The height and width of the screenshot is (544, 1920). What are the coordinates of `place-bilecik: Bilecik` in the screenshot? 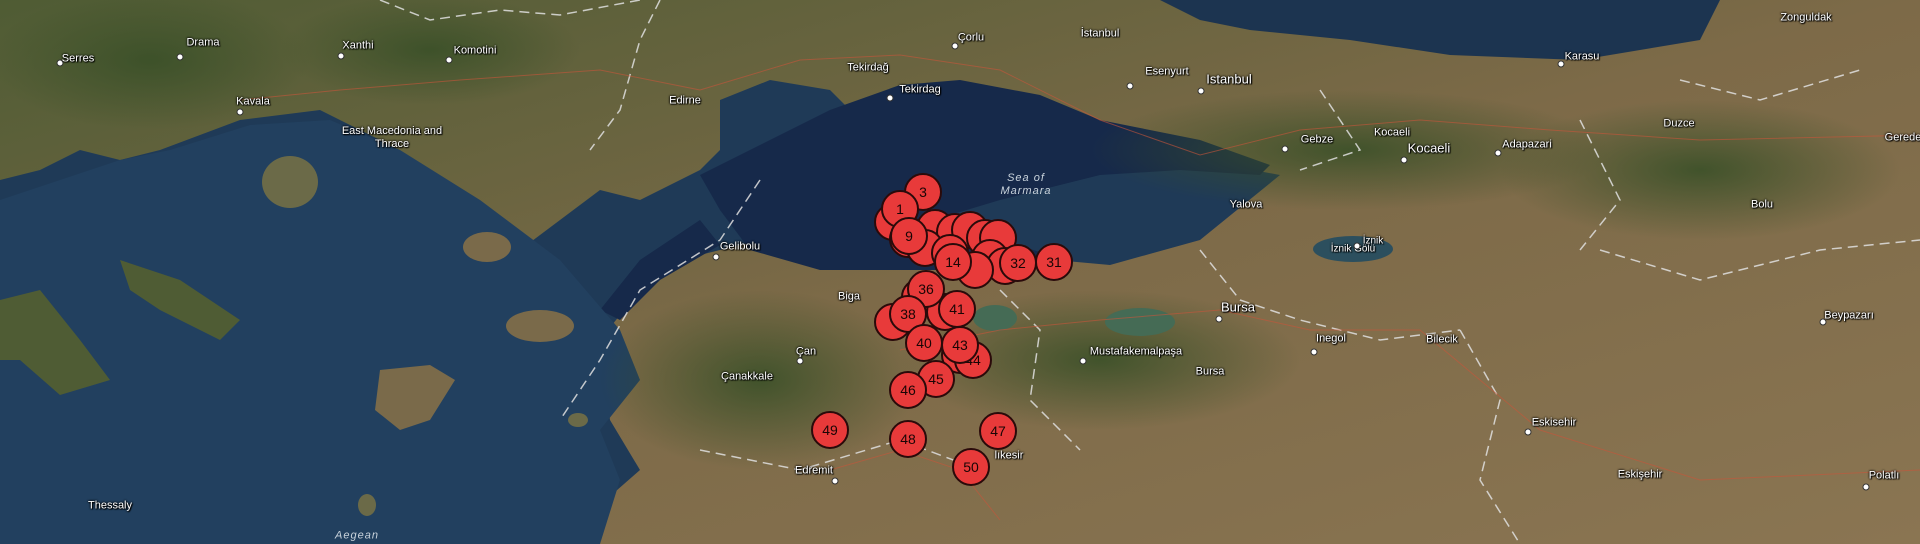 It's located at (1442, 339).